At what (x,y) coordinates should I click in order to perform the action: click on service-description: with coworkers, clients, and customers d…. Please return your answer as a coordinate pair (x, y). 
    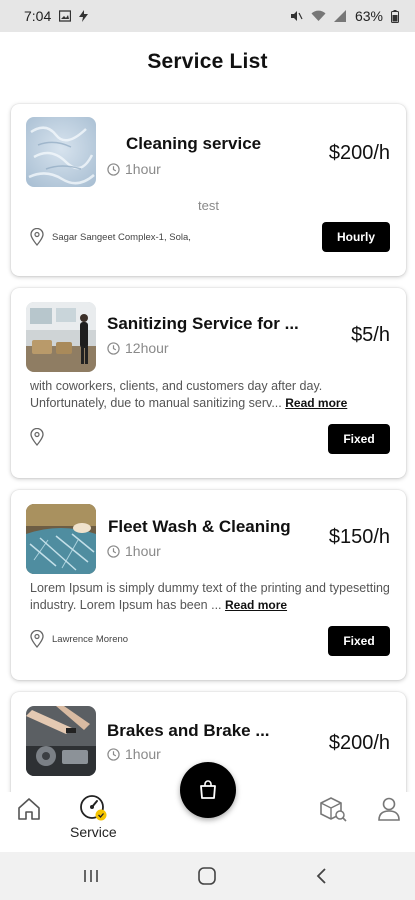
    Looking at the image, I should click on (210, 396).